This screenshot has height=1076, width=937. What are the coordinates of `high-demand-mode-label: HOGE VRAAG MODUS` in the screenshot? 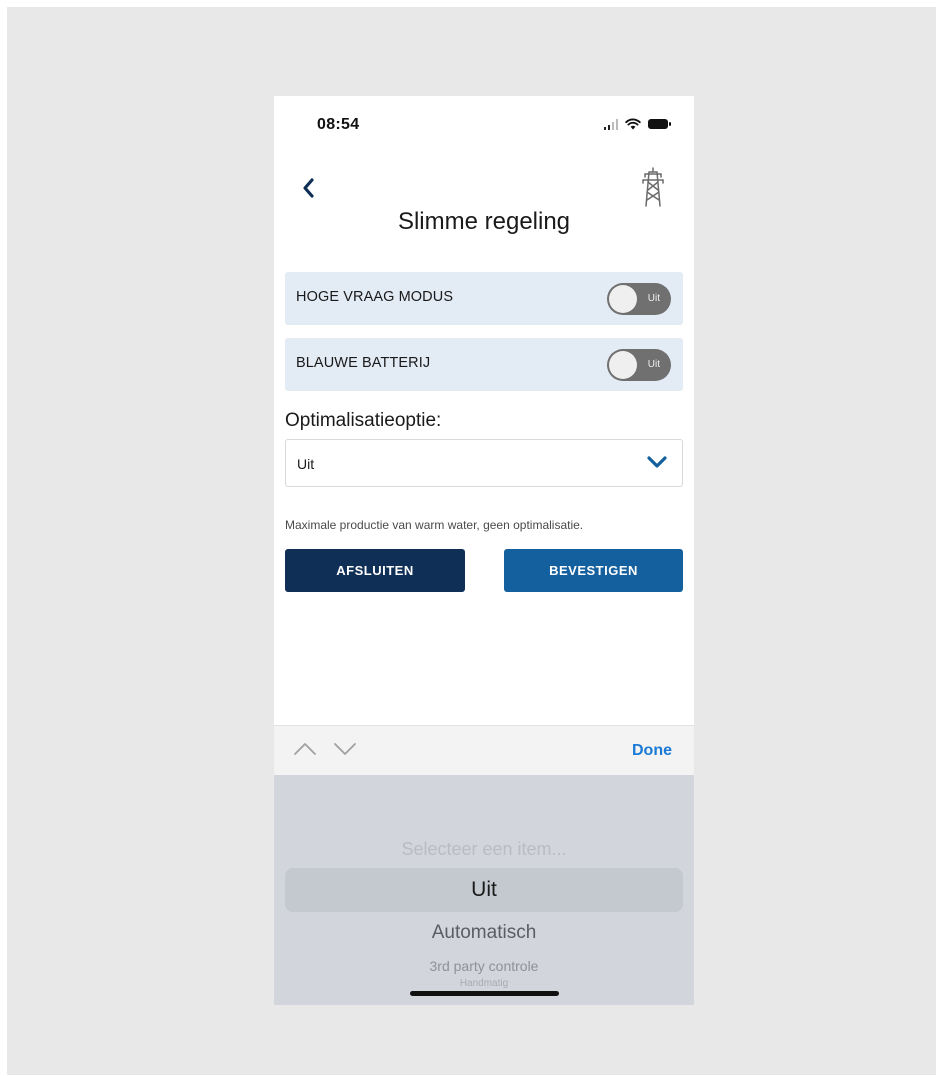 It's located at (375, 297).